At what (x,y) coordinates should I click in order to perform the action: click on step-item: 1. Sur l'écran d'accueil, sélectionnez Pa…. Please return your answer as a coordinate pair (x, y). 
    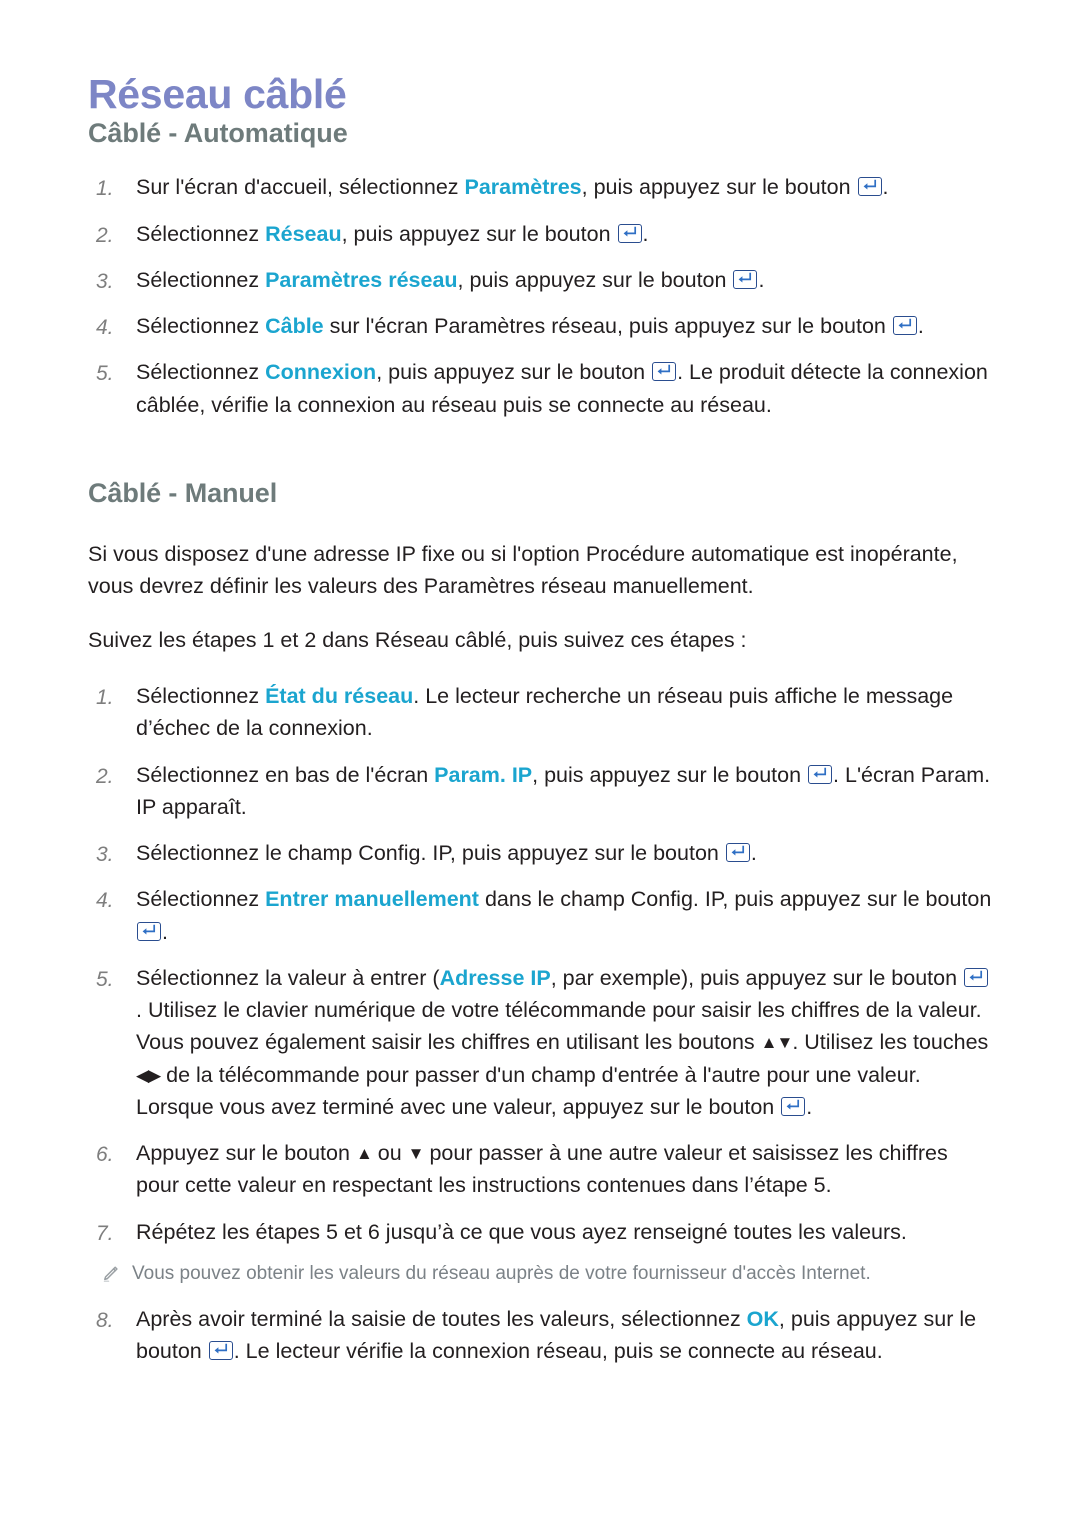
    Looking at the image, I should click on (540, 187).